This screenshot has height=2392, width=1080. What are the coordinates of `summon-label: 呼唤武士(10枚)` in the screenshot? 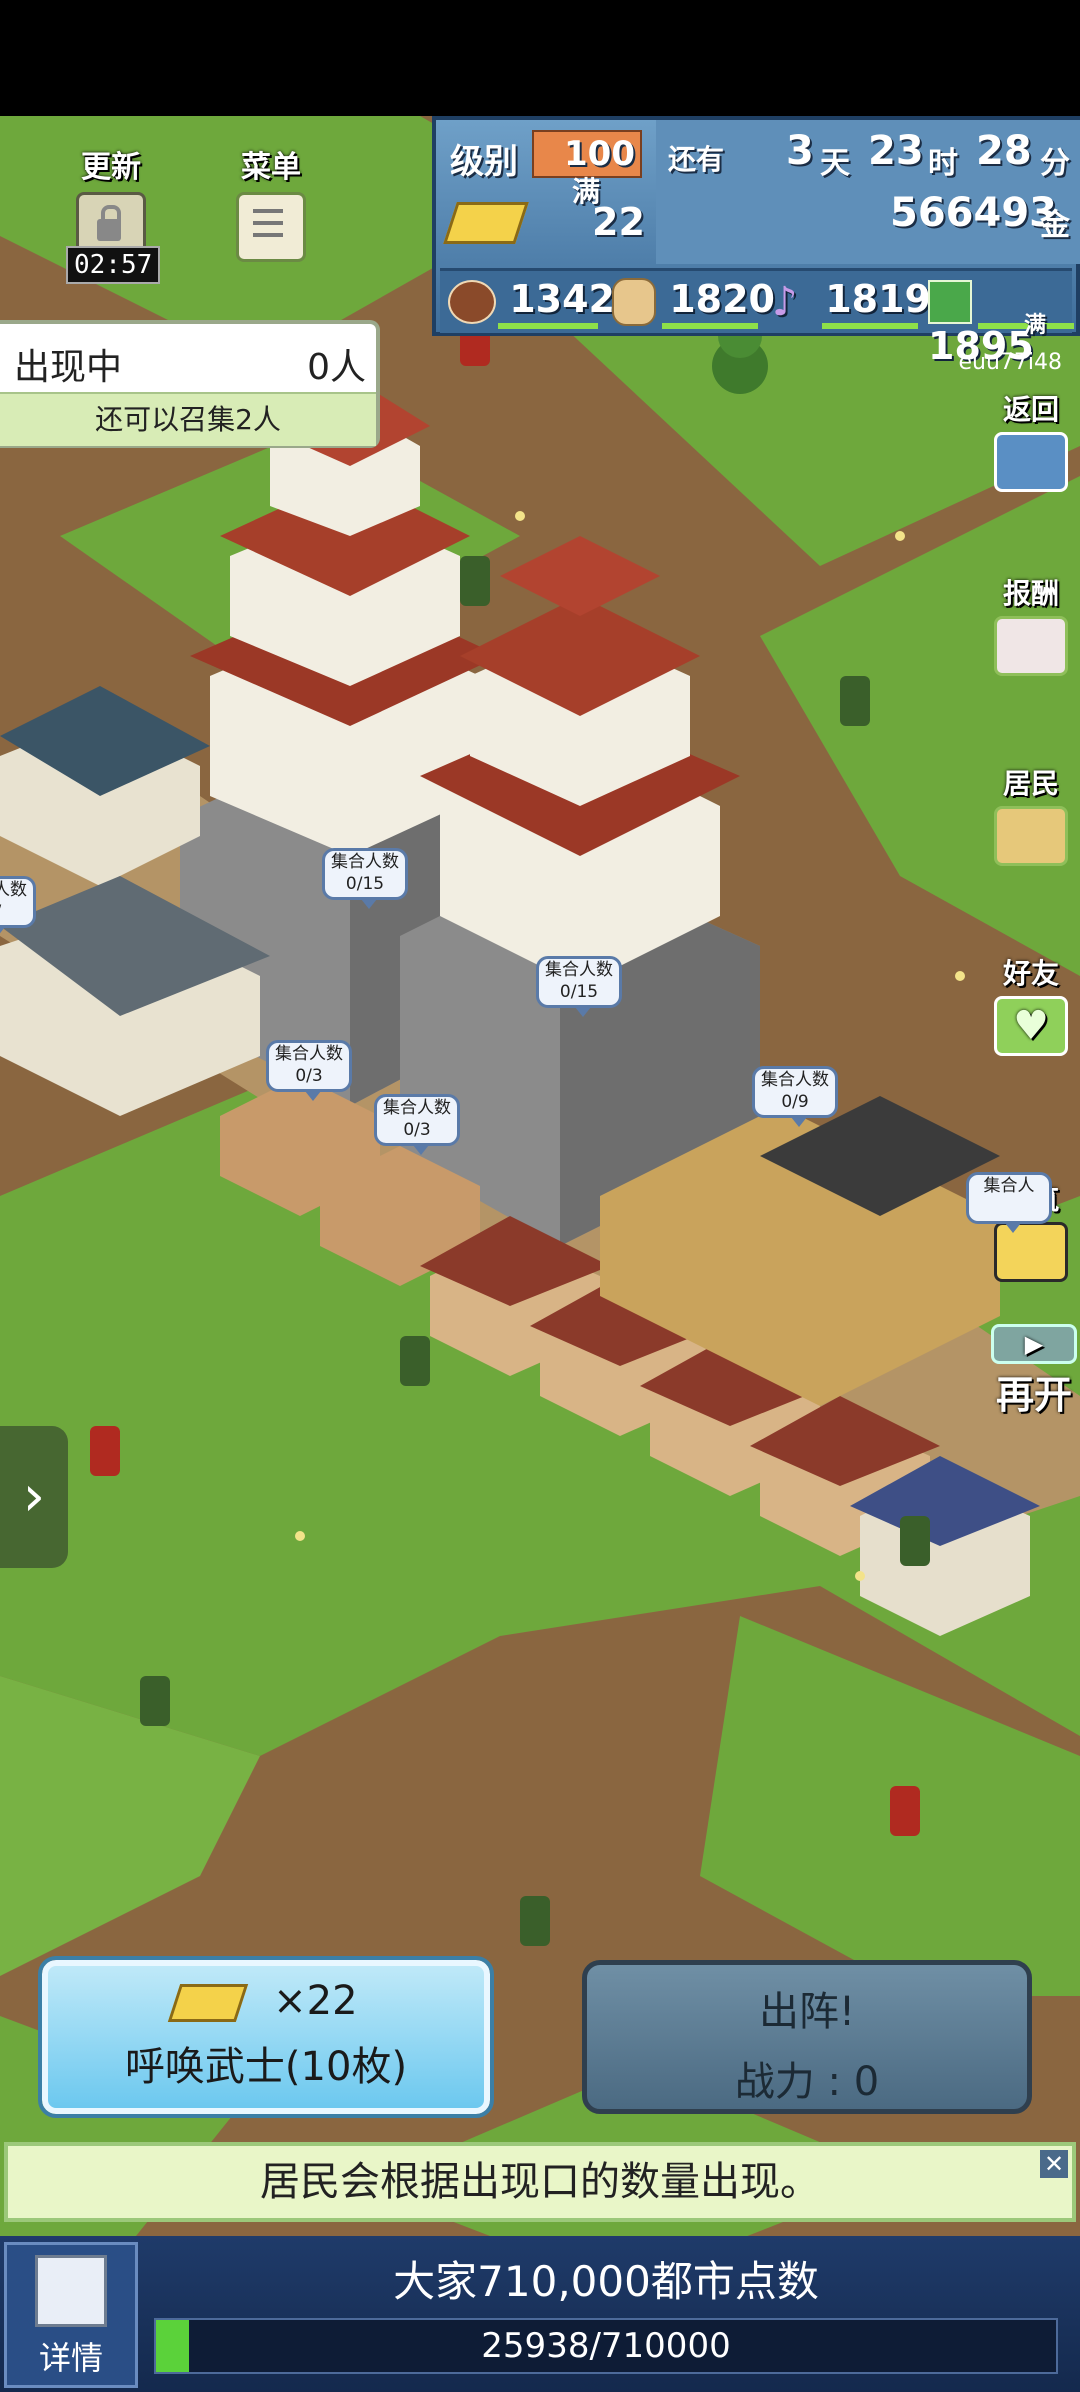 It's located at (266, 2067).